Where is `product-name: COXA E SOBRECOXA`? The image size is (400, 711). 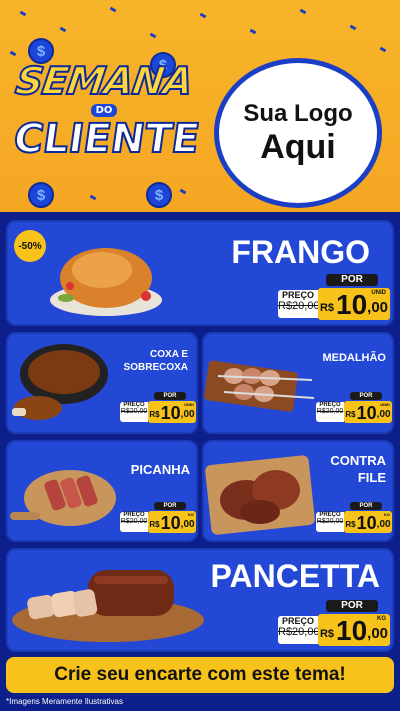
product-name: COXA E SOBRECOXA is located at coordinates (155, 361).